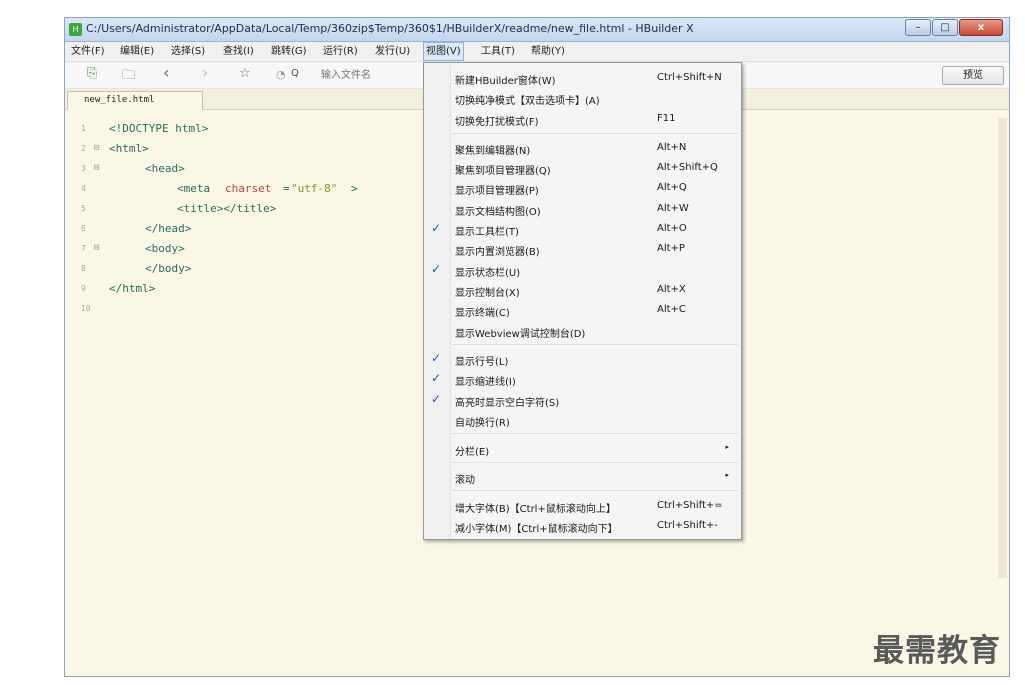 This screenshot has width=1025, height=685. I want to click on code-text: <body>, so click(165, 248).